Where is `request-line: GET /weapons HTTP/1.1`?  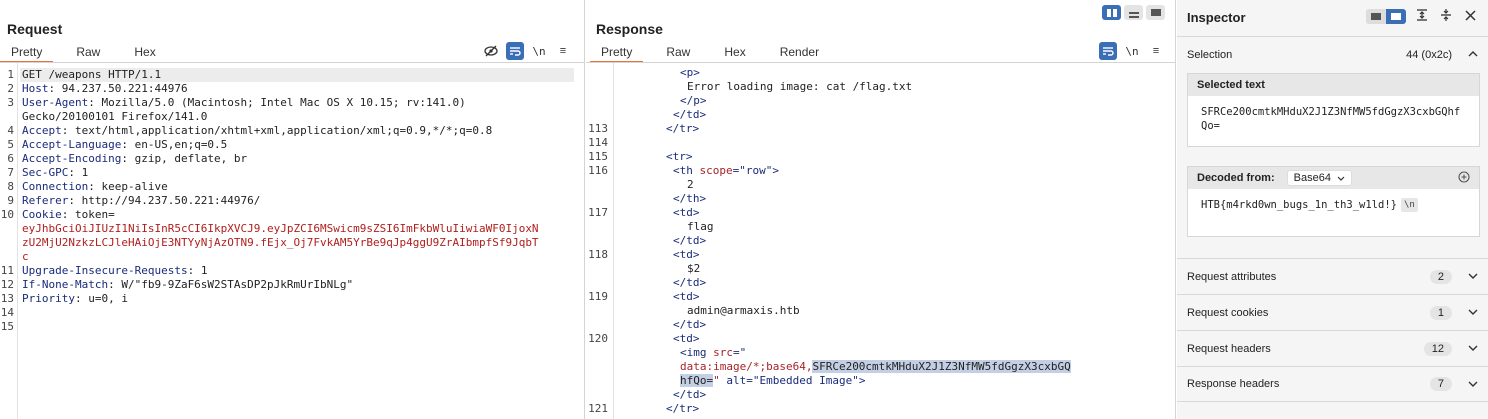 request-line: GET /weapons HTTP/1.1 is located at coordinates (91, 75).